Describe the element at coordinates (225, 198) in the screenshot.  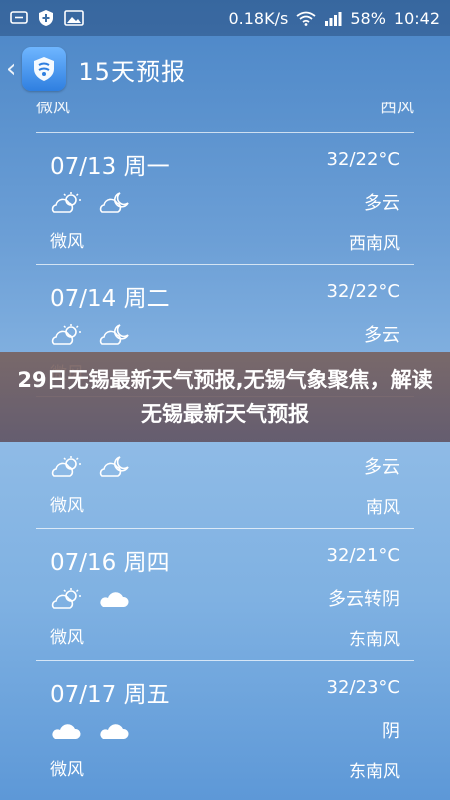
I see `list-item: 07/13 周一 32/22°C 多云 微风 西南风` at that location.